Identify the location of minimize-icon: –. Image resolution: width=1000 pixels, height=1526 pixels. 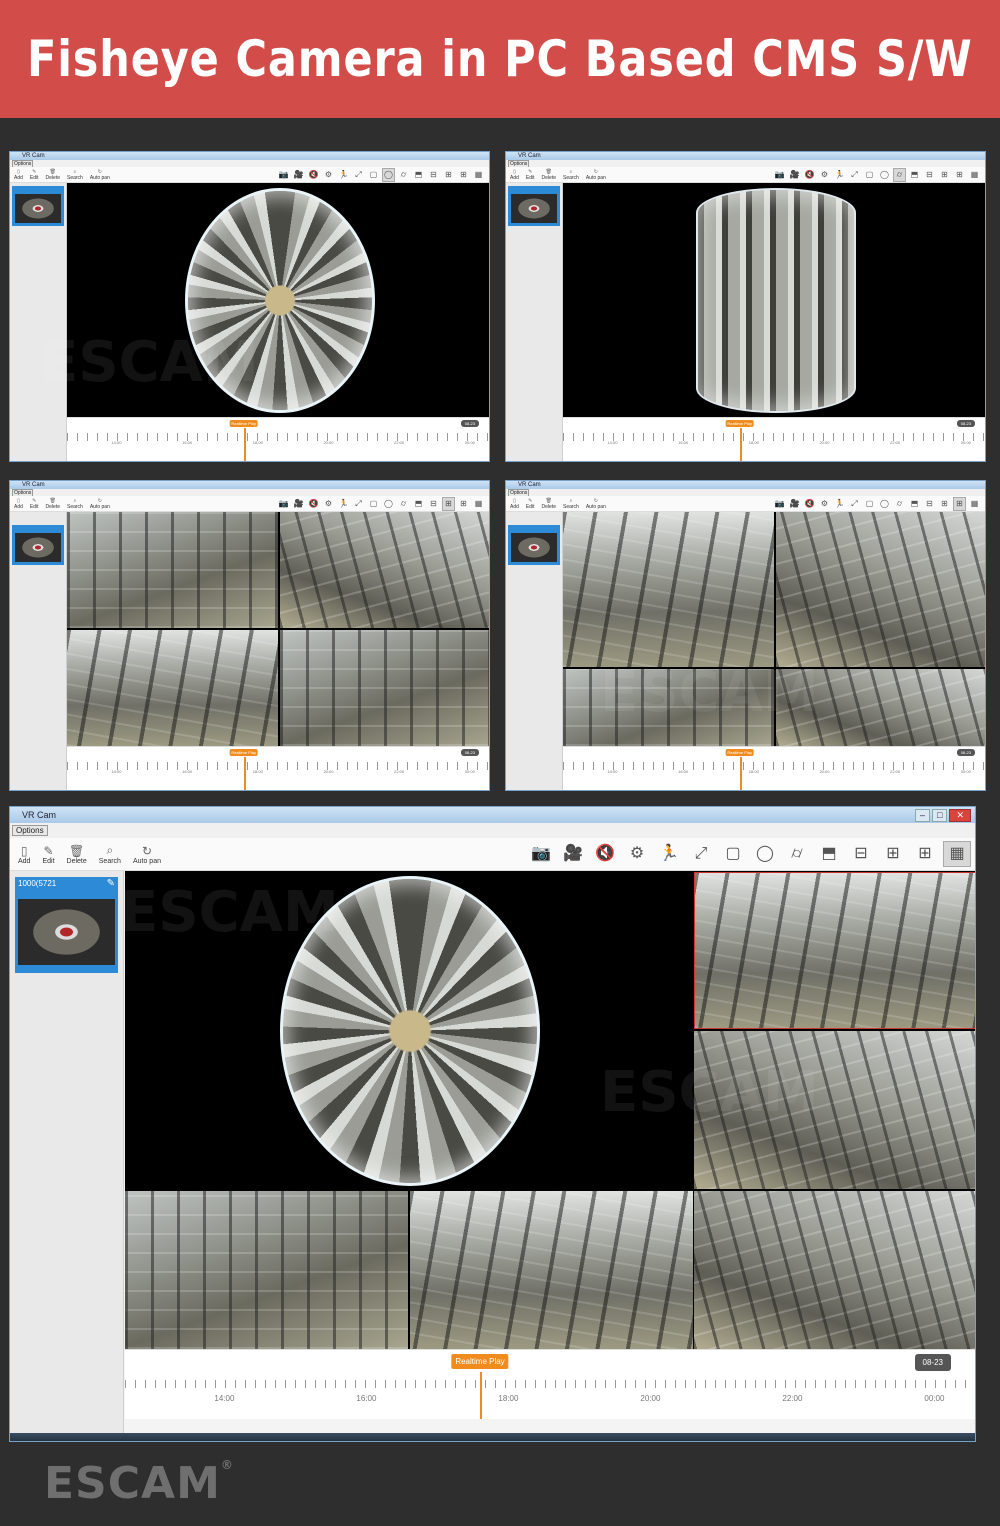
(923, 815).